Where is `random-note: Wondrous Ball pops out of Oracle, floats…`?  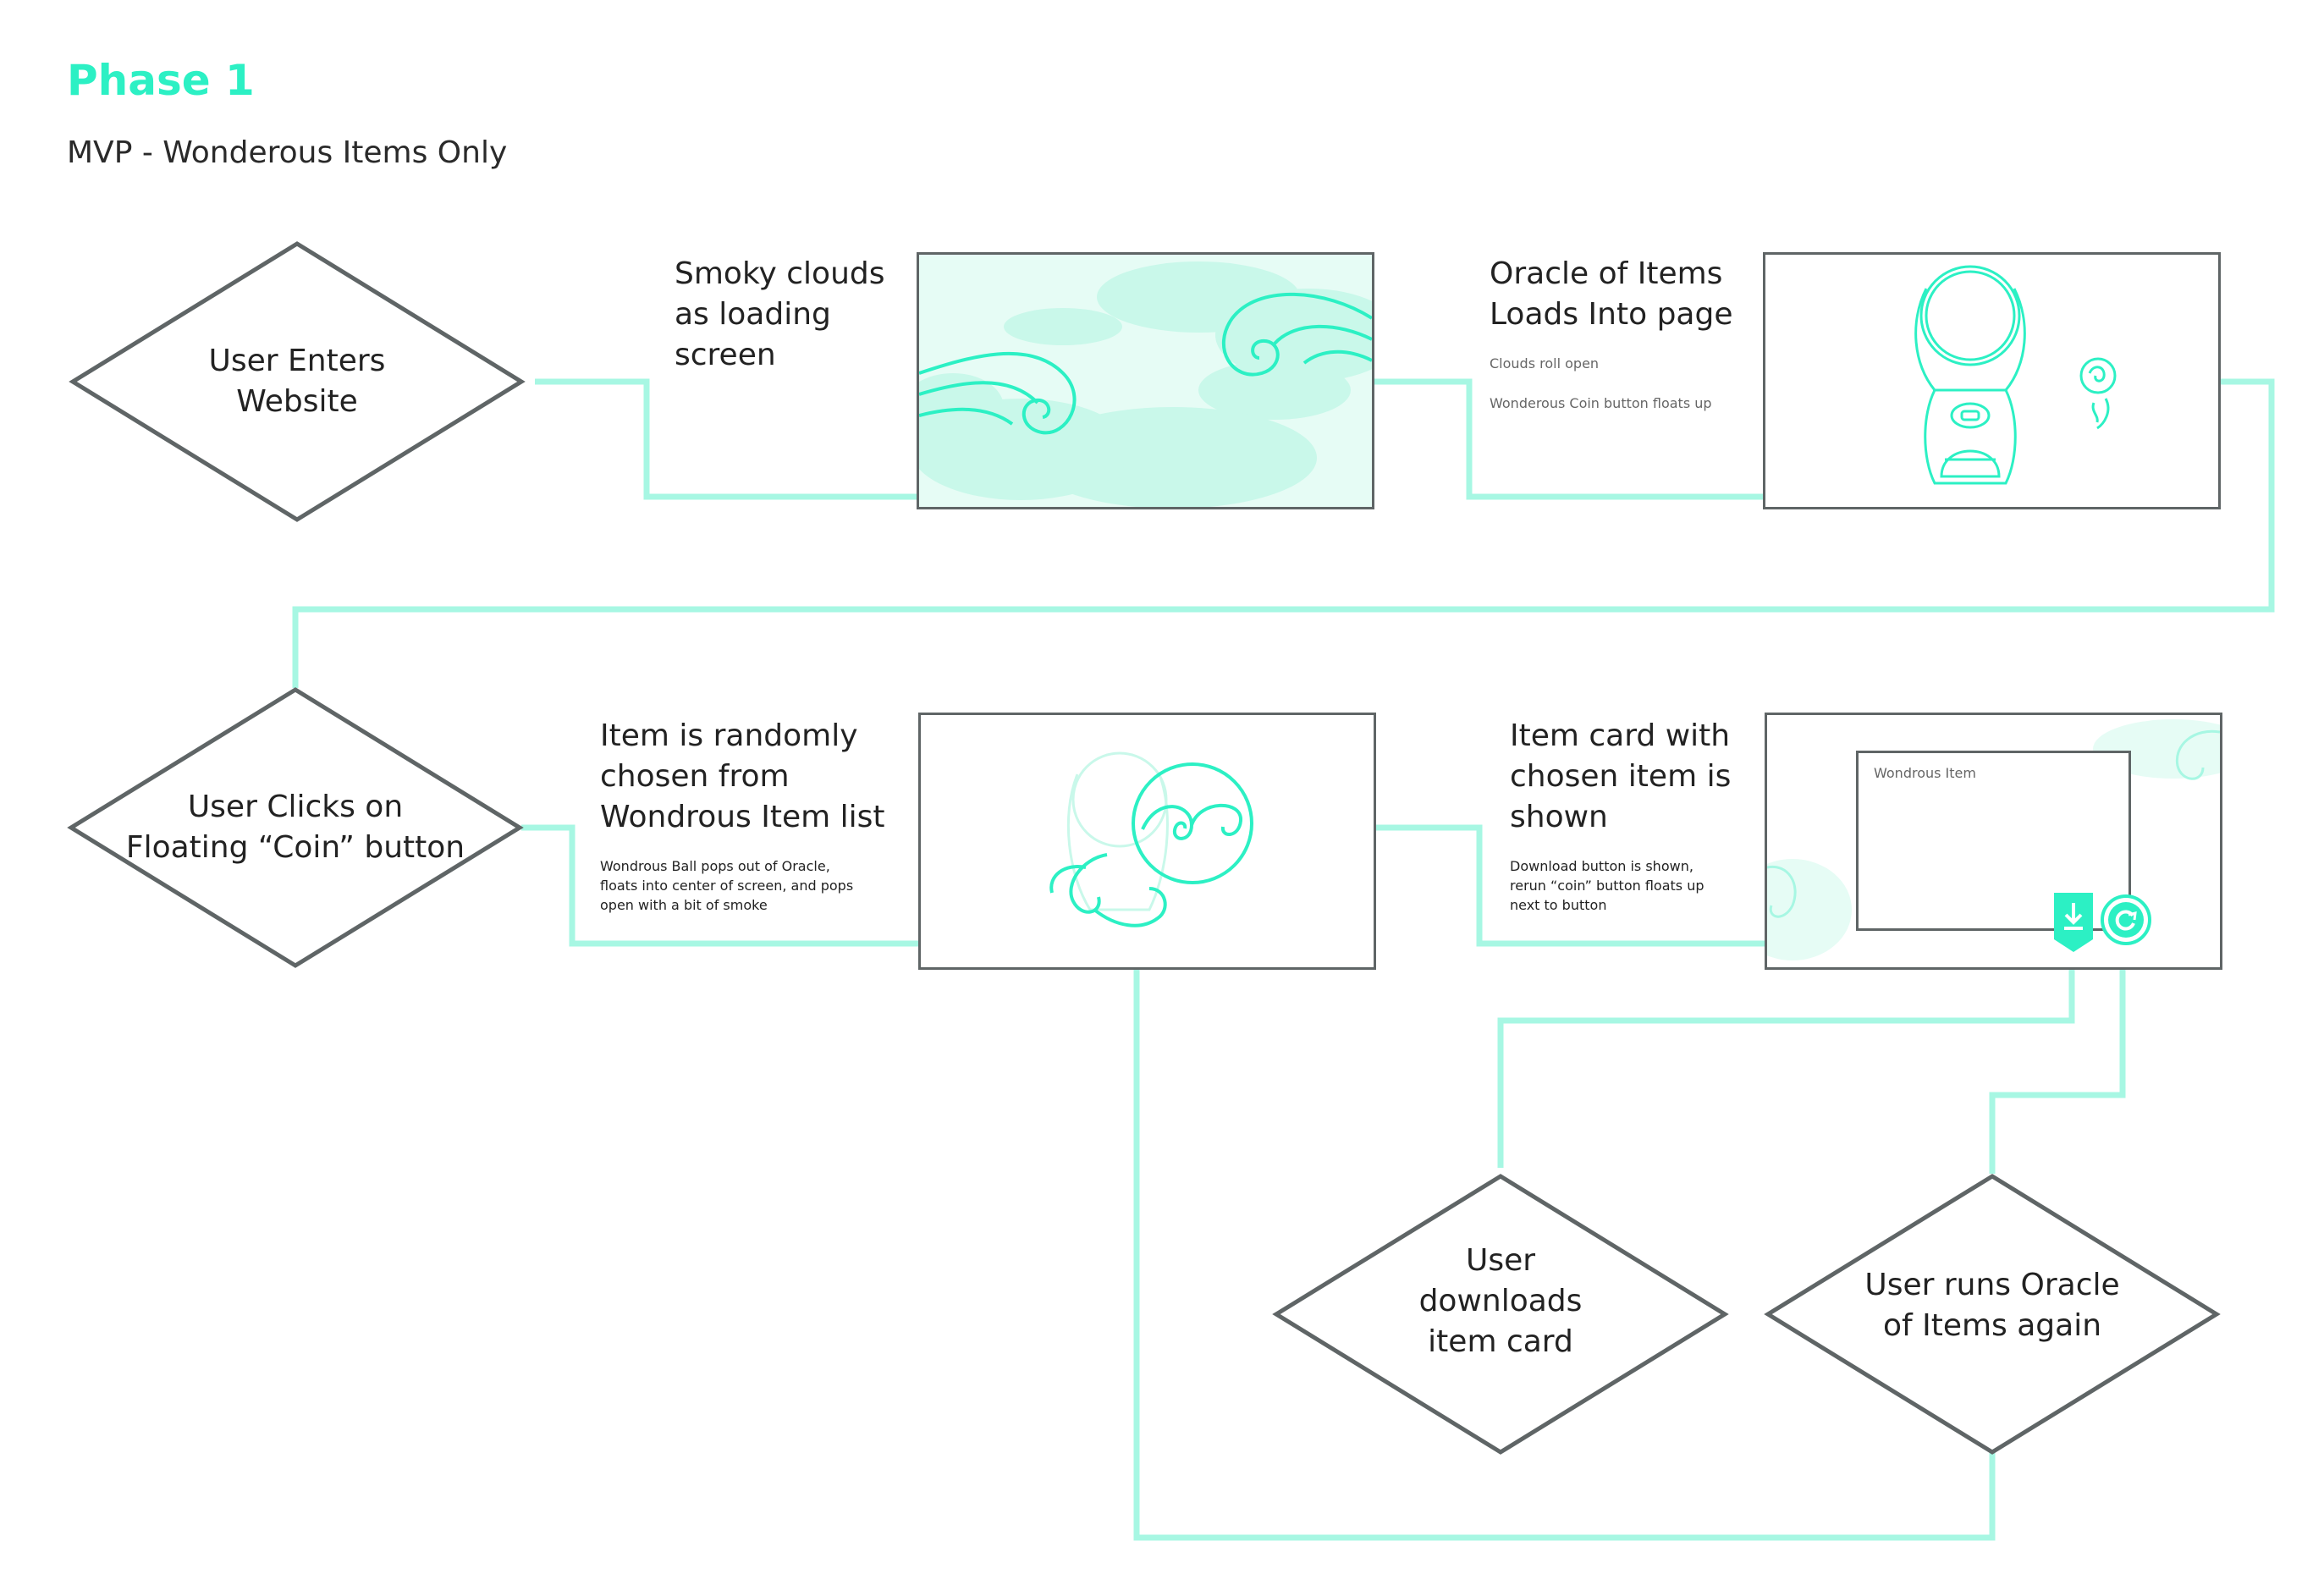
random-note: Wondrous Ball pops out of Oracle, floats… is located at coordinates (727, 885).